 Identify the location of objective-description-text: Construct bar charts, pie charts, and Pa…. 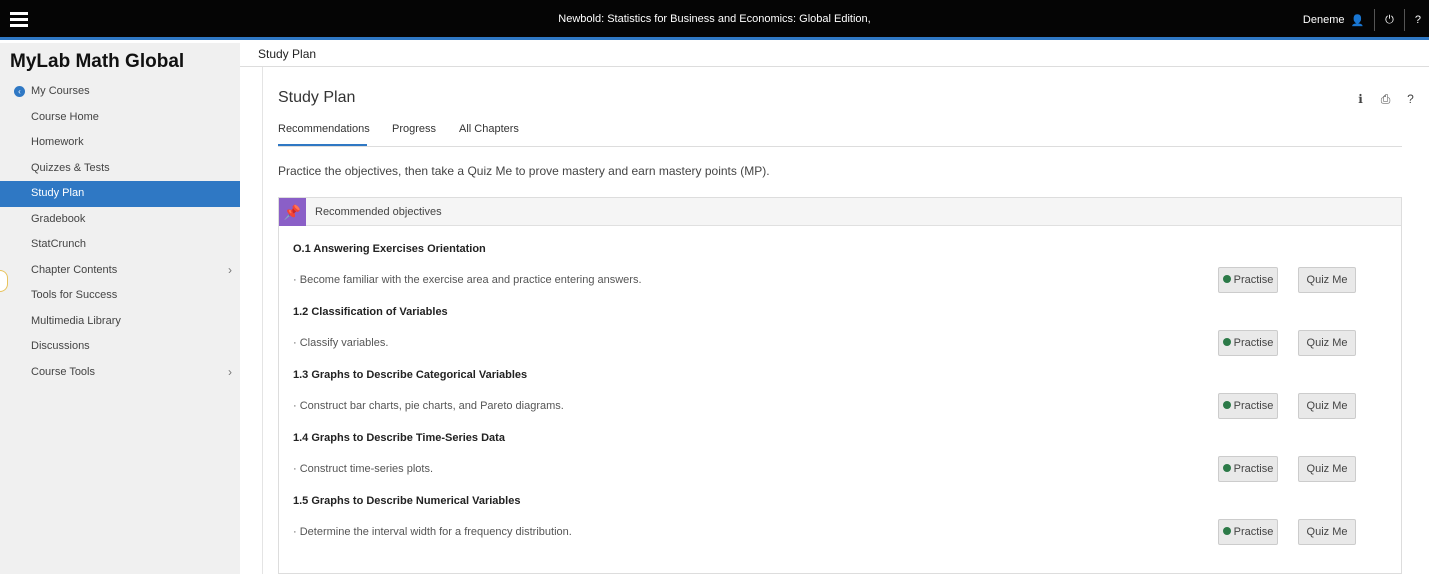
(431, 406).